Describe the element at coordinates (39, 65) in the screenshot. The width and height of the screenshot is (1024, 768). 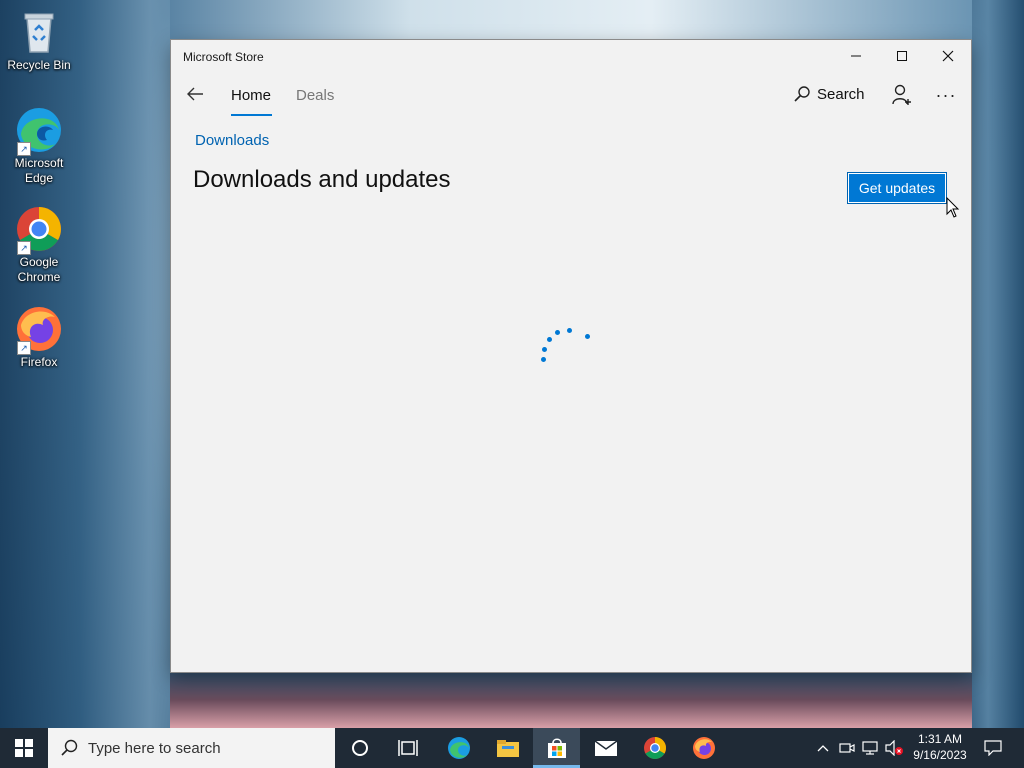
I see `desktop-icon-label: Recycle Bin` at that location.